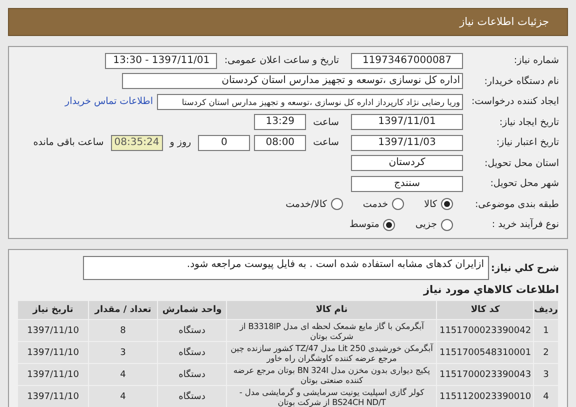 This screenshot has width=576, height=407. What do you see at coordinates (516, 204) in the screenshot?
I see `field-label: طبقه بندی موضوعی:` at bounding box center [516, 204].